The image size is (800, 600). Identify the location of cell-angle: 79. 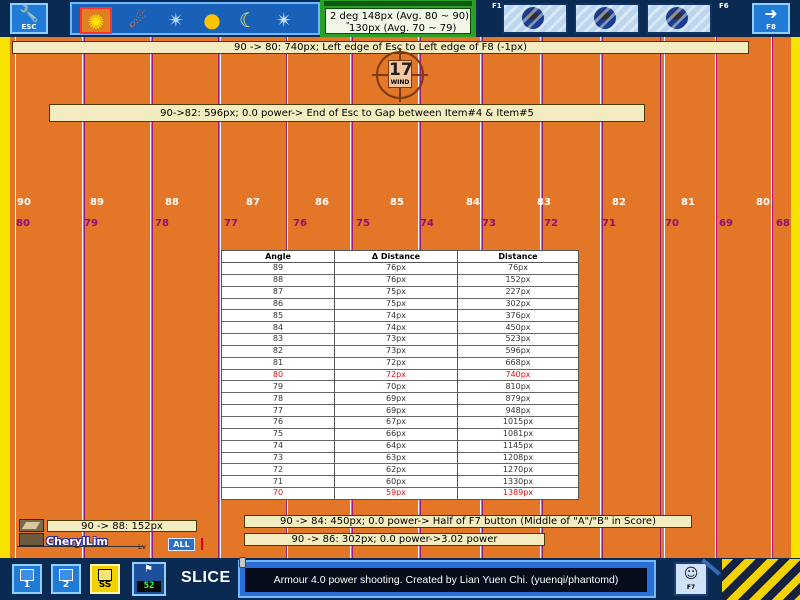
(278, 386).